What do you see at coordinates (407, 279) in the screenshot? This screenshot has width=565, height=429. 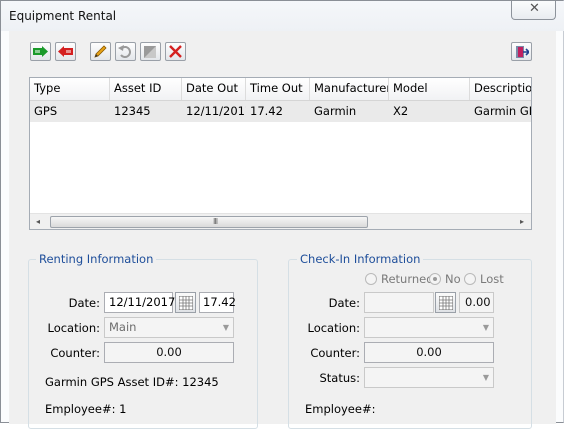 I see `returned-radio-label: Returned` at bounding box center [407, 279].